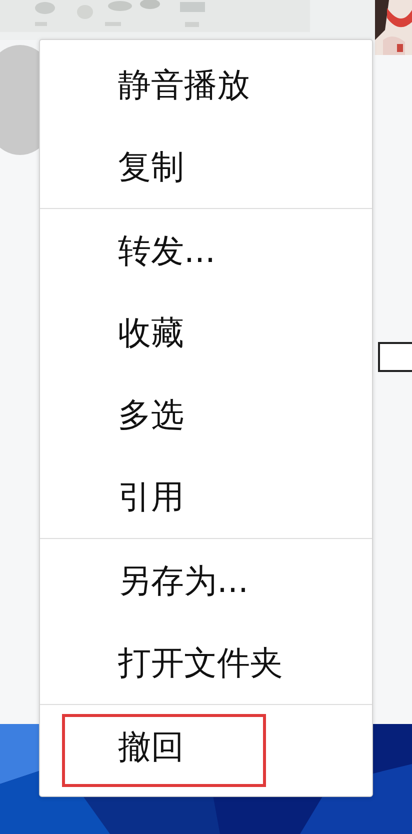 The image size is (412, 834). I want to click on menu-item: 打开文件夹, so click(206, 663).